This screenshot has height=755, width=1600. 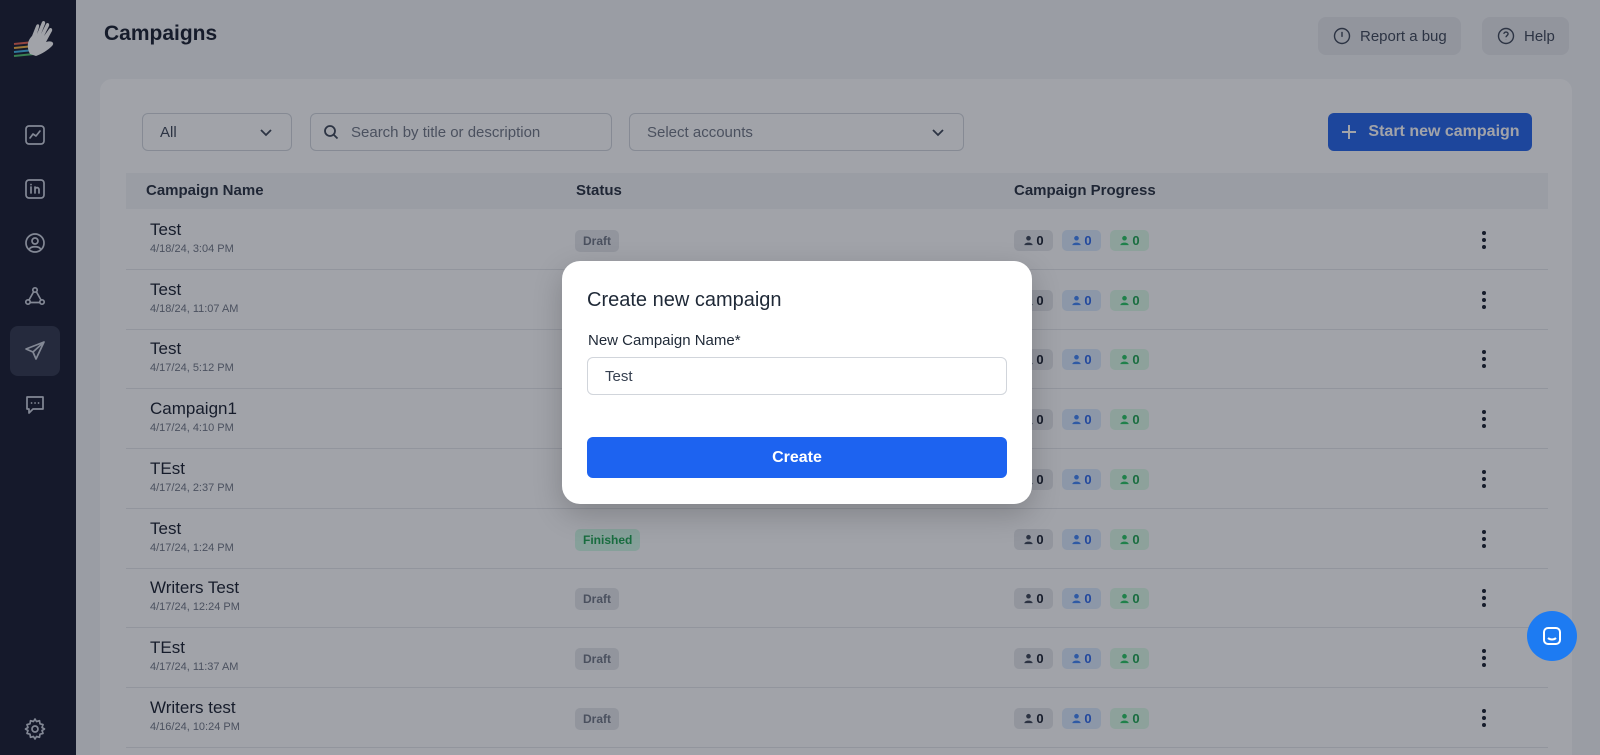 I want to click on campaign-name-input, so click(x=797, y=376).